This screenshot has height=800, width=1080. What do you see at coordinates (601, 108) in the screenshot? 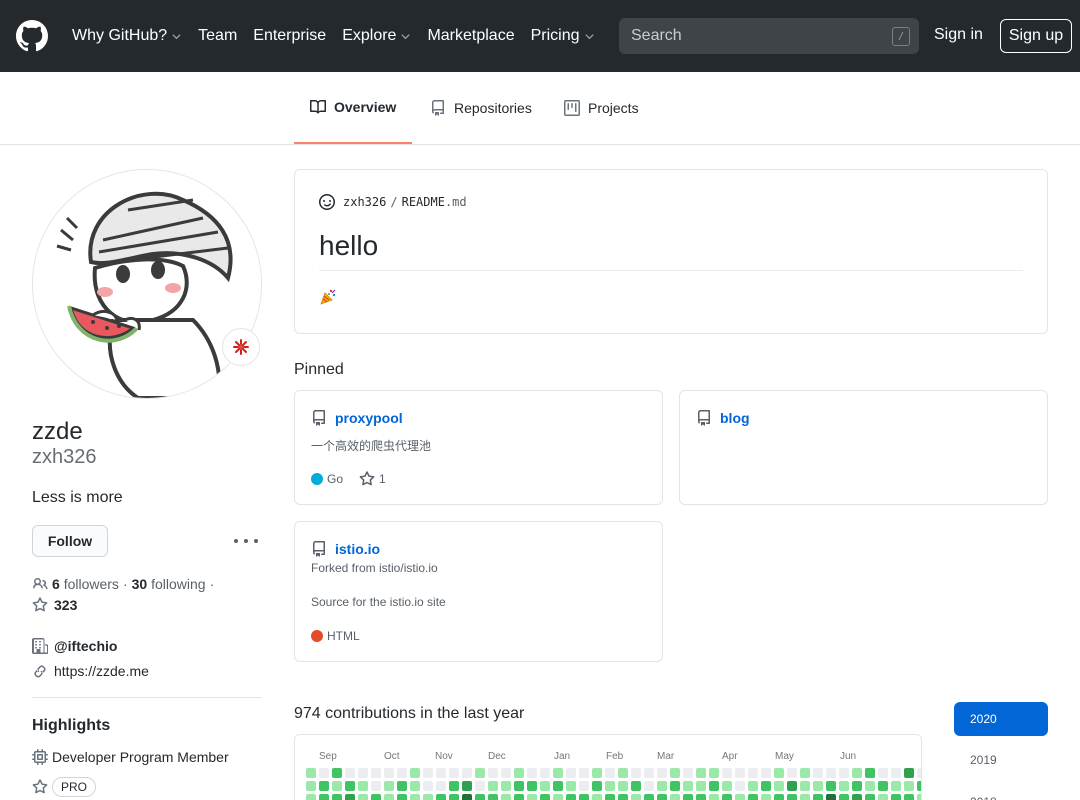
I see `tab-projects: Projects` at bounding box center [601, 108].